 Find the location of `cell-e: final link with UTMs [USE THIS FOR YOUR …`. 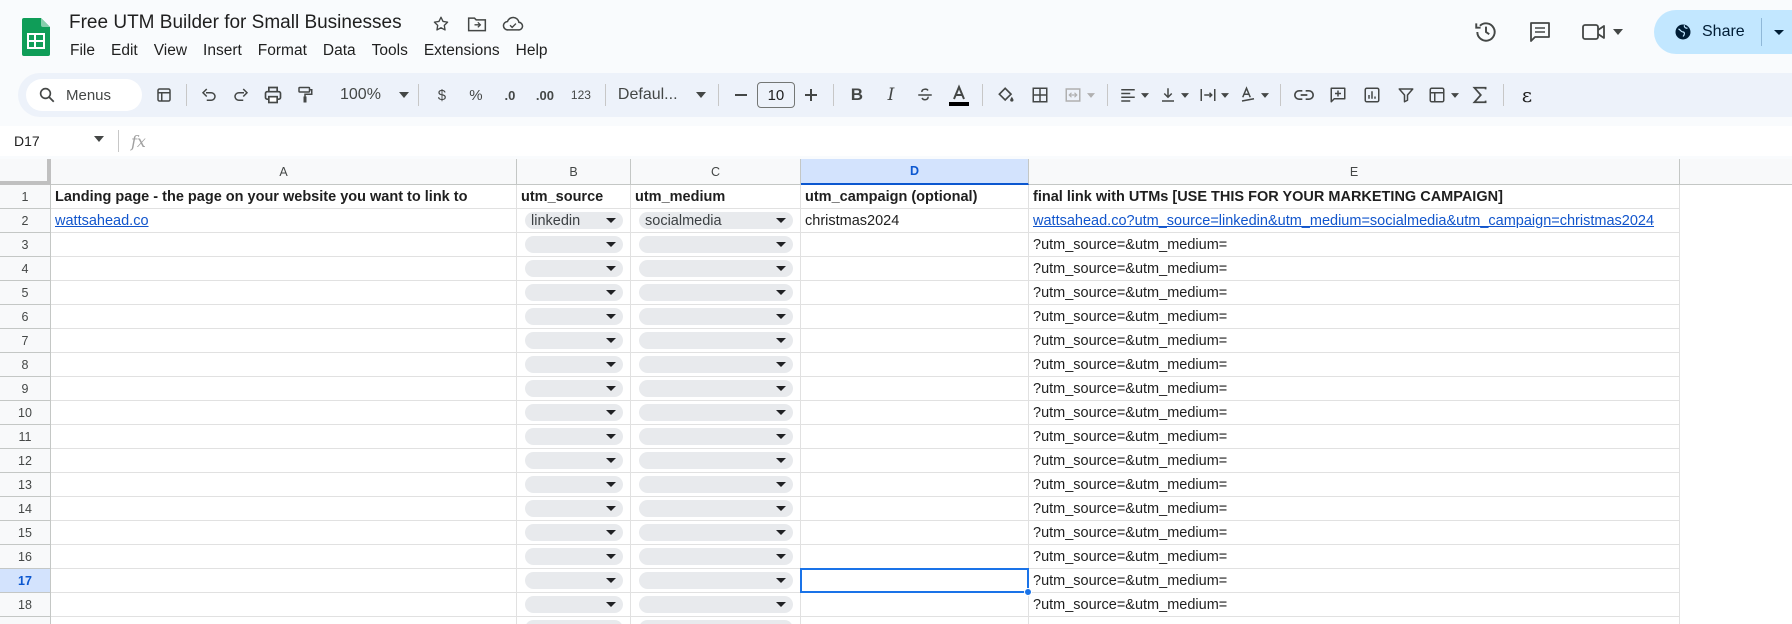

cell-e: final link with UTMs [USE THIS FOR YOUR … is located at coordinates (1354, 197).